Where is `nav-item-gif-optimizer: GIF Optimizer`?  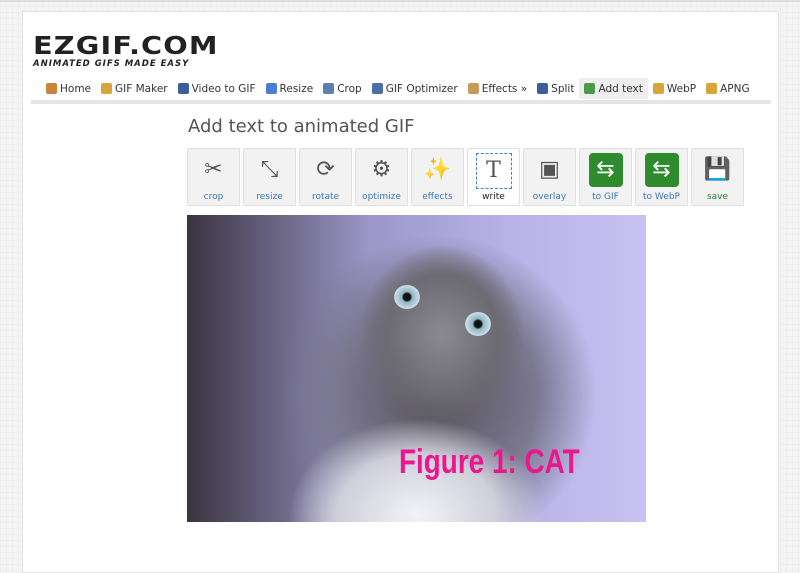 nav-item-gif-optimizer: GIF Optimizer is located at coordinates (415, 88).